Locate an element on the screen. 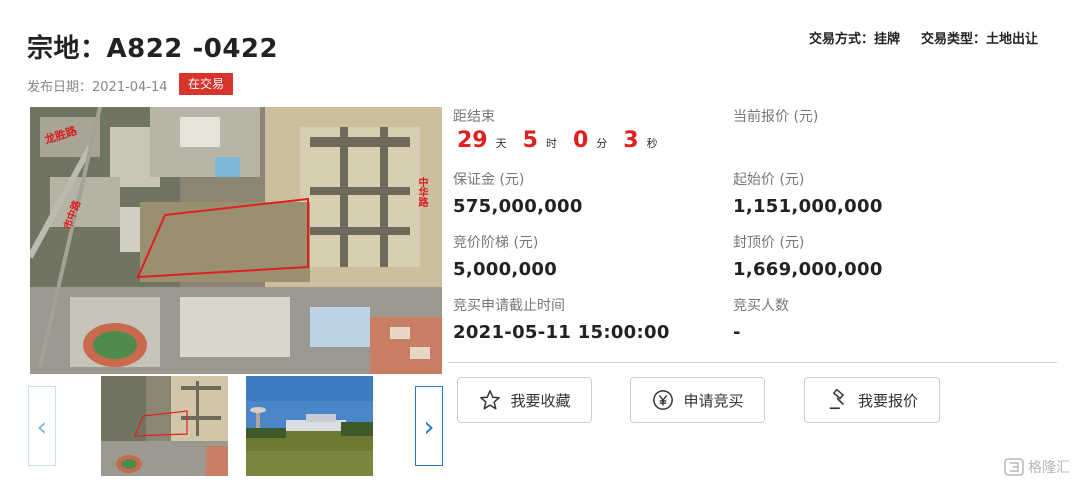  chevron-right-icon: › is located at coordinates (429, 426).